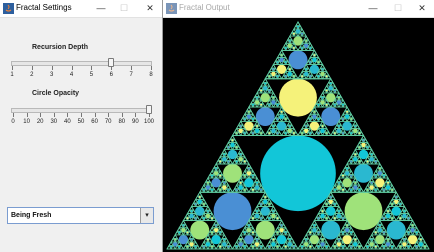  Describe the element at coordinates (60, 47) in the screenshot. I see `recursion-depth-label: Recursion Depth` at that location.